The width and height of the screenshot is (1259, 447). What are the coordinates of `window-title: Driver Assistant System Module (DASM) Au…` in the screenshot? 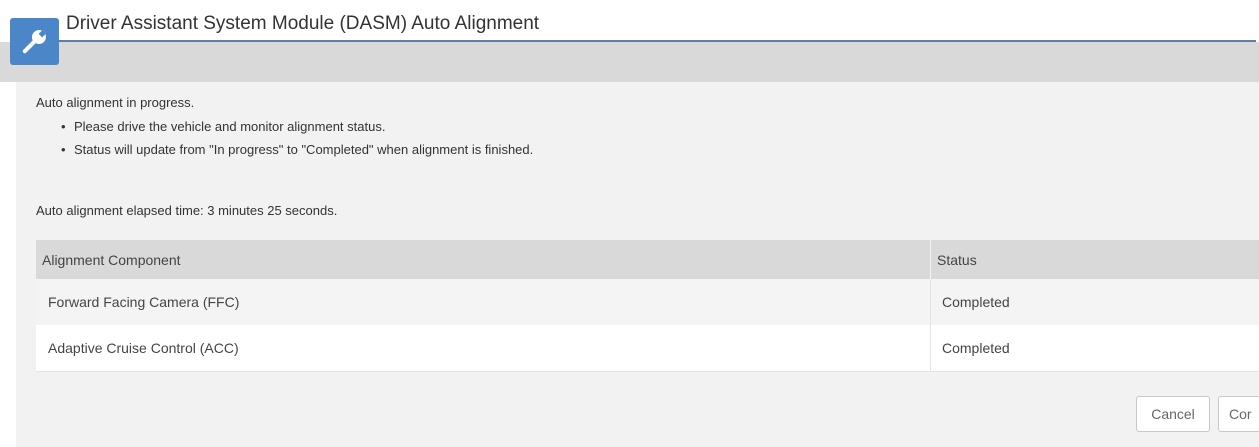 It's located at (303, 23).